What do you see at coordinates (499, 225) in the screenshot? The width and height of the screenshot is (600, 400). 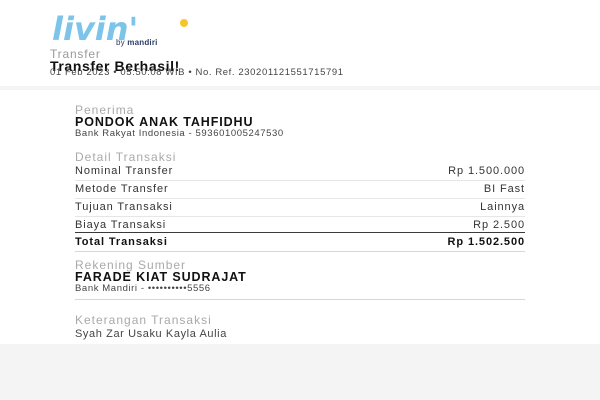 I see `row-value: Rp 2.500` at bounding box center [499, 225].